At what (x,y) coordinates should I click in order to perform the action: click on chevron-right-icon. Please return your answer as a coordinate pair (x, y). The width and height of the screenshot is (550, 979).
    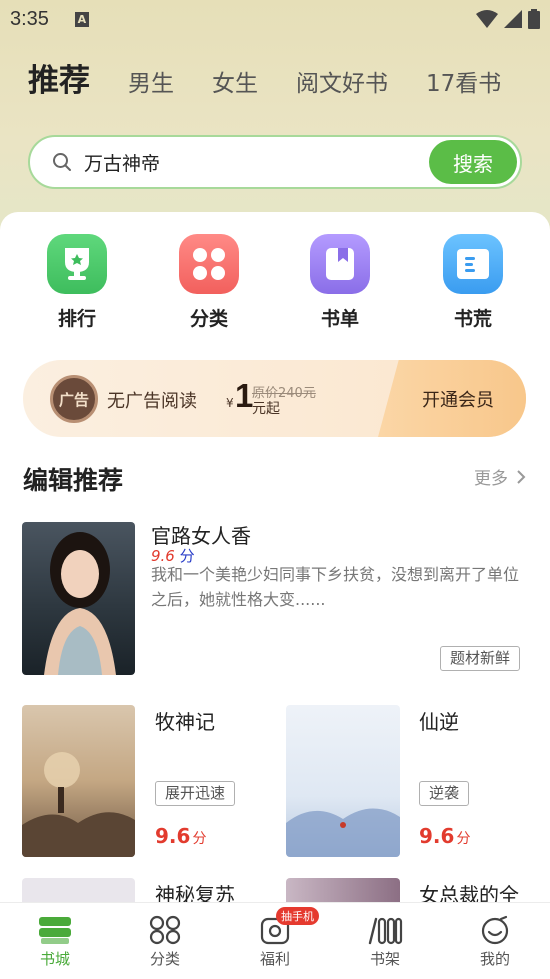
    Looking at the image, I should click on (521, 476).